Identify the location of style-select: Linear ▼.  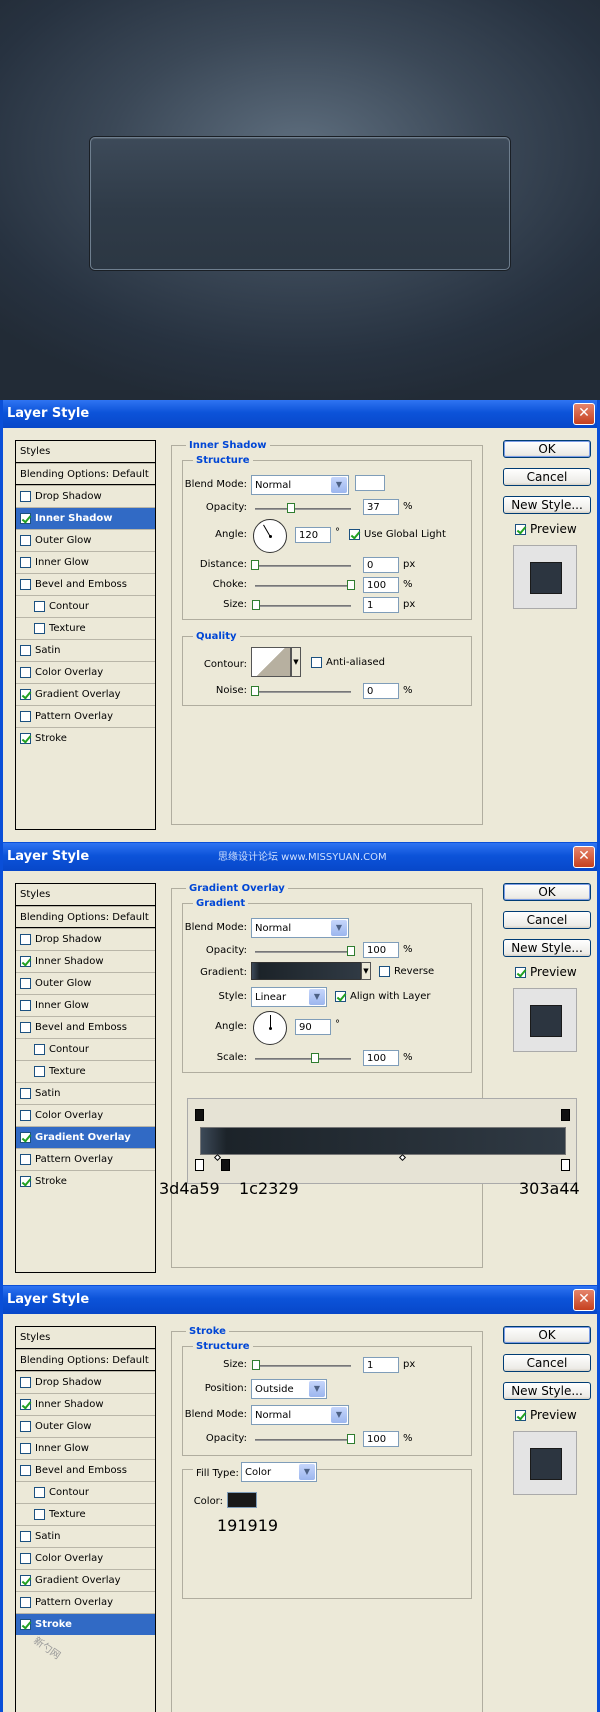
(289, 997).